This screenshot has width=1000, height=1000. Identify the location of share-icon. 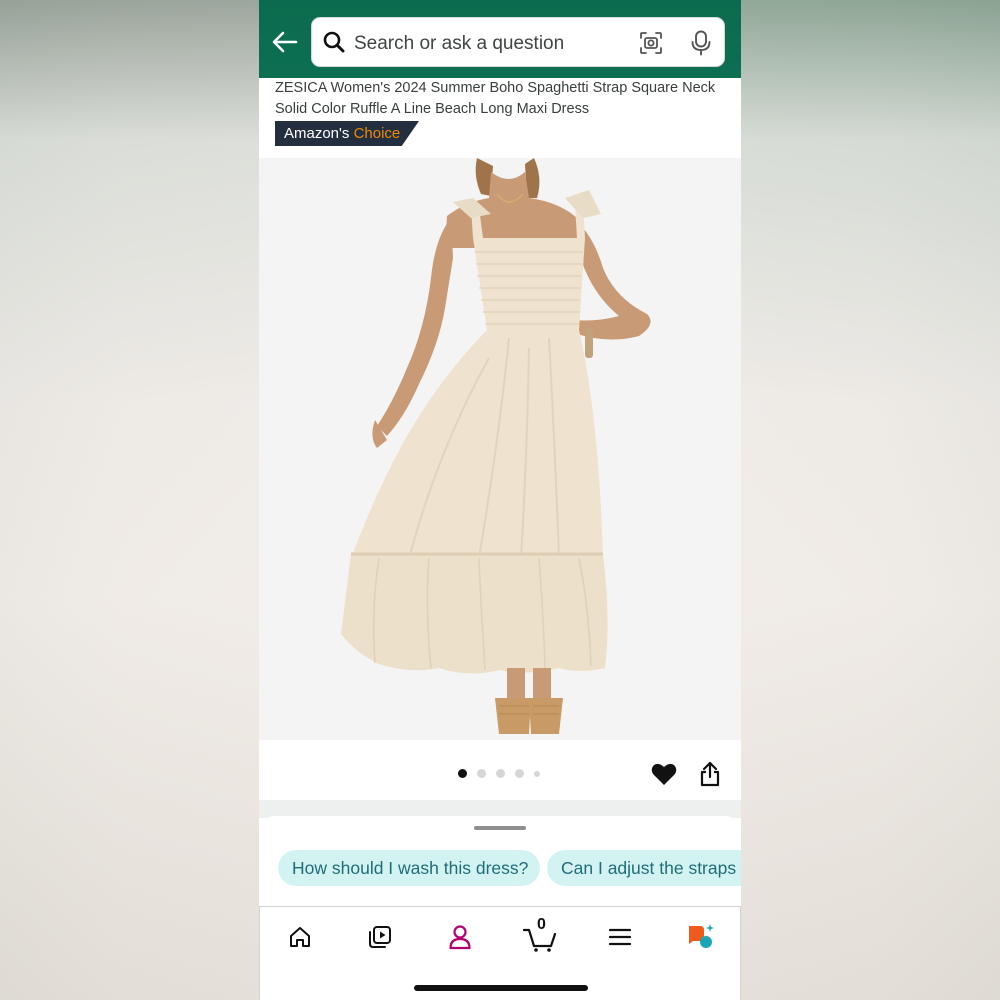
(710, 774).